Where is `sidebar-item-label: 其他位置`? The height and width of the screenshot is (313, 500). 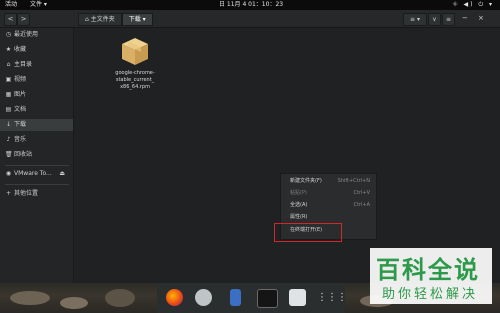
sidebar-item-label: 其他位置 is located at coordinates (26, 193).